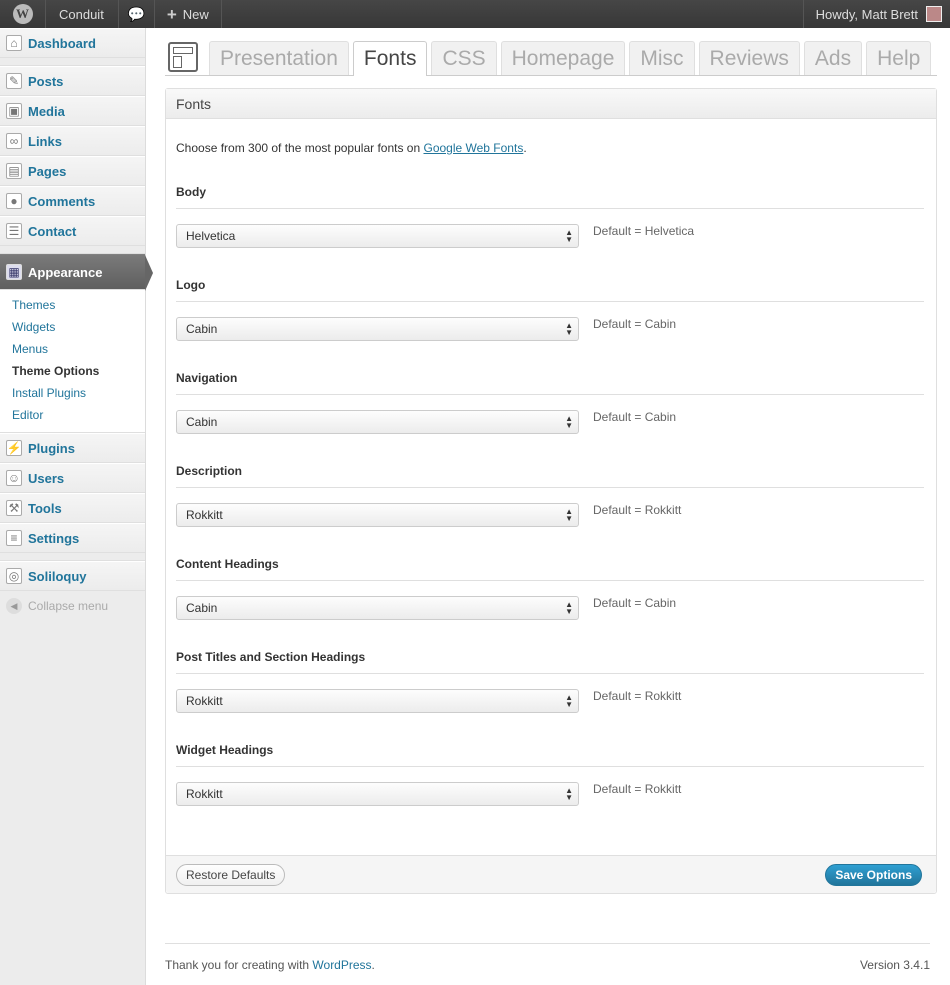  What do you see at coordinates (550, 755) in the screenshot?
I see `field-label: Widget Headings` at bounding box center [550, 755].